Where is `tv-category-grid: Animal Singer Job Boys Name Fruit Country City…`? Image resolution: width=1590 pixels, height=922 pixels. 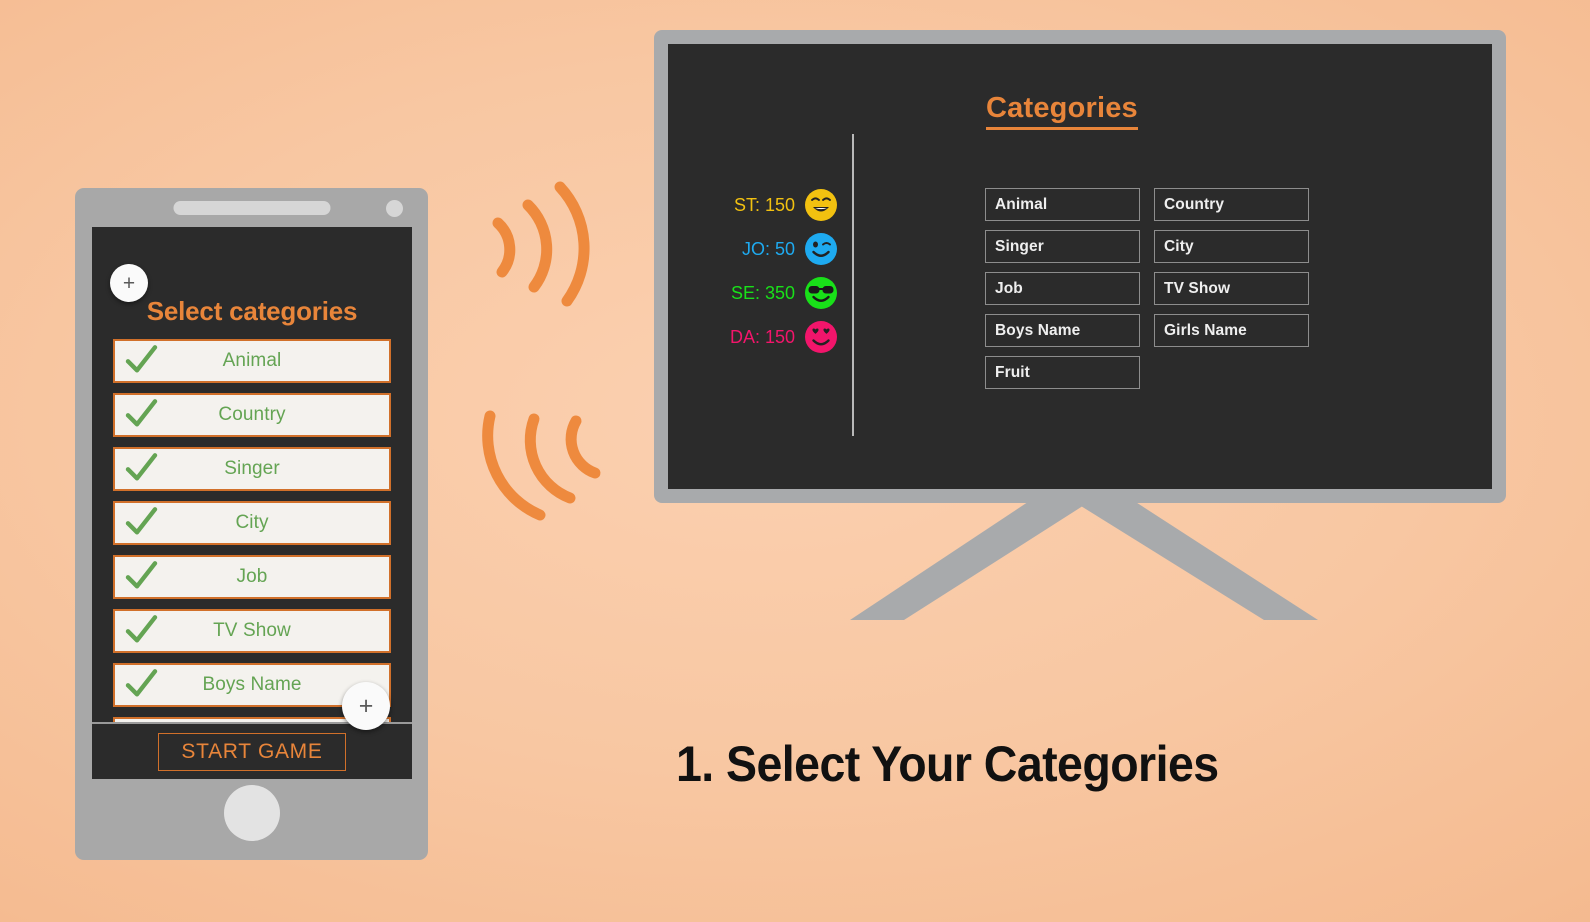
tv-category-grid: Animal Singer Job Boys Name Fruit Country City… is located at coordinates (1147, 288).